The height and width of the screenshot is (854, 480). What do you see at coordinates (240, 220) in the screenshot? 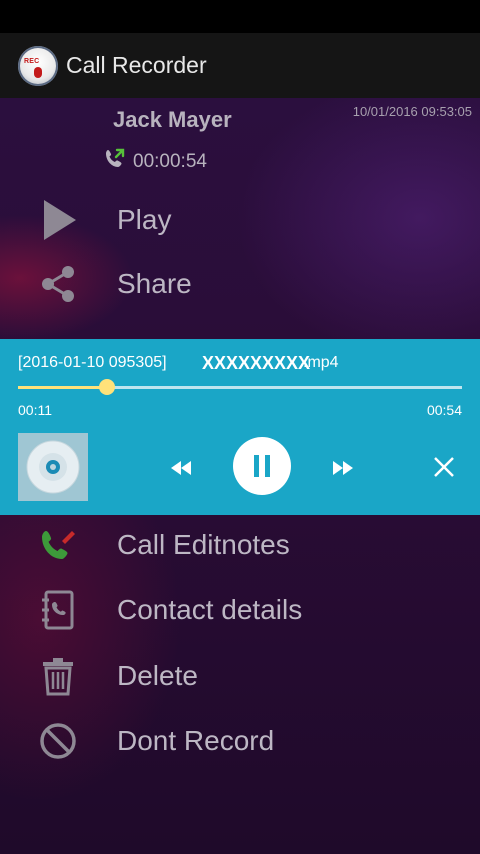
I see `menu-item-play: Play` at bounding box center [240, 220].